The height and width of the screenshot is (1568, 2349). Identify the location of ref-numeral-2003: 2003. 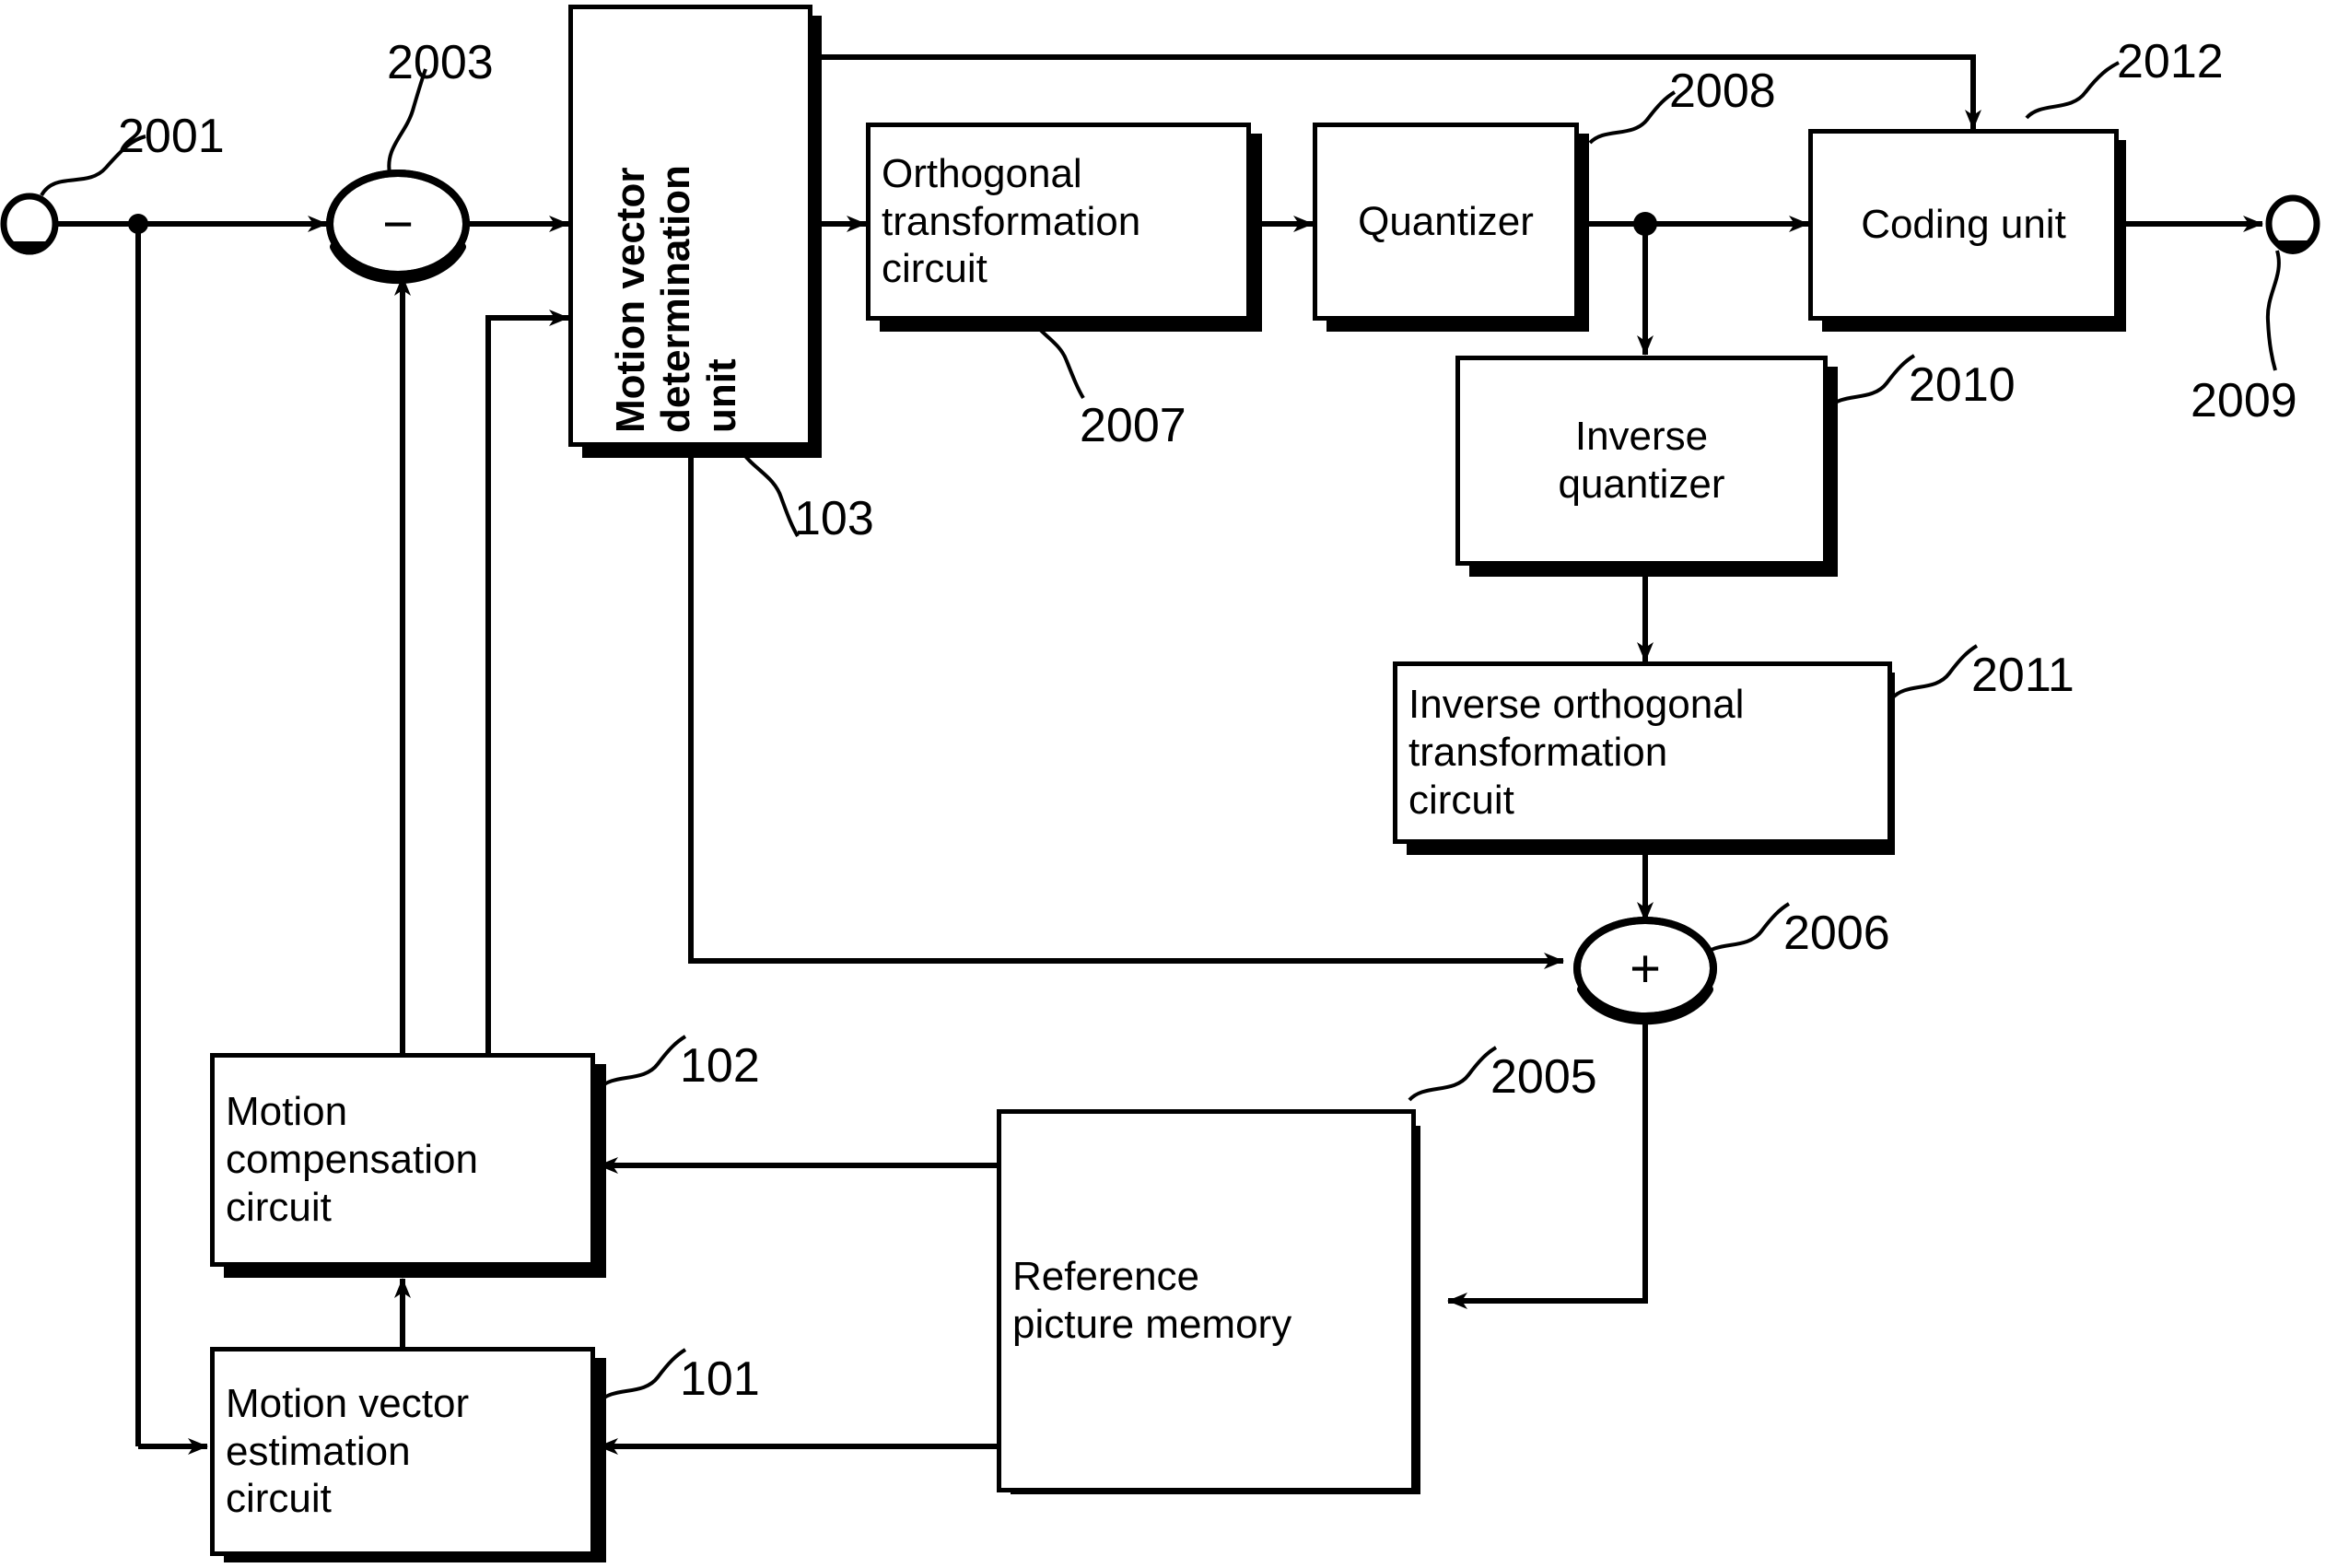
(440, 62).